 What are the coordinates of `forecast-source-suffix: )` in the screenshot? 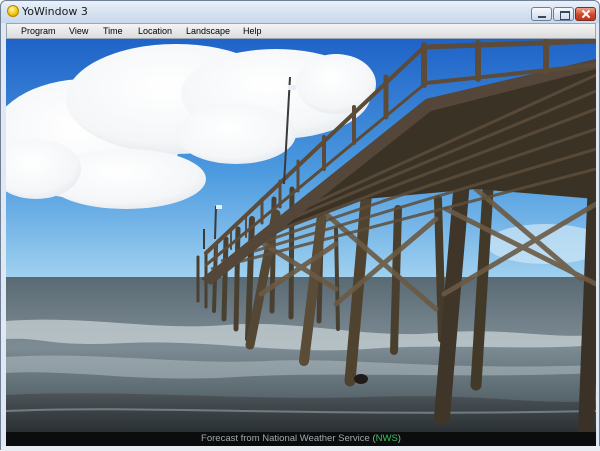 It's located at (399, 438).